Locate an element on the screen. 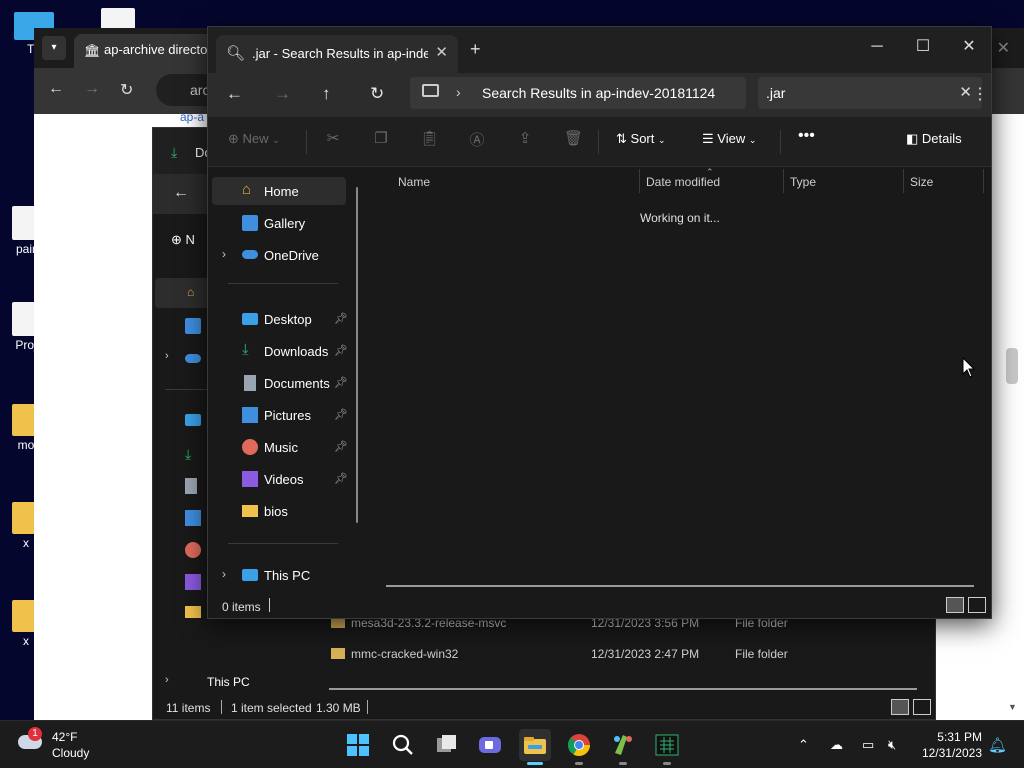 This screenshot has height=768, width=1024. column-header-type: Type is located at coordinates (803, 182).